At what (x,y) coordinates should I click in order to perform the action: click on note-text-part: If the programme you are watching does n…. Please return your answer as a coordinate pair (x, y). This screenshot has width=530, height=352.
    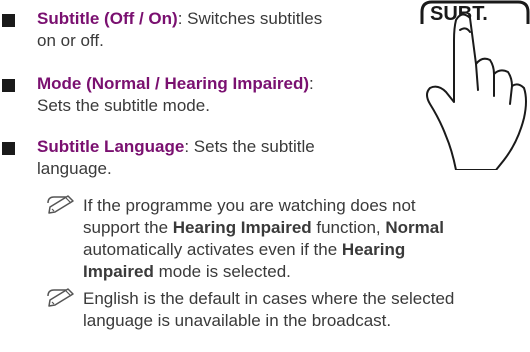
    Looking at the image, I should click on (249, 205).